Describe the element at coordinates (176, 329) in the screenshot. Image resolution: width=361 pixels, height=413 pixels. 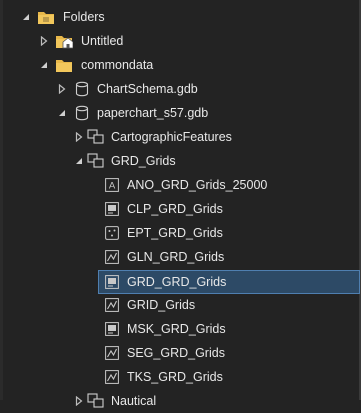
I see `feature-class-label: MSK_GRD_Grids` at that location.